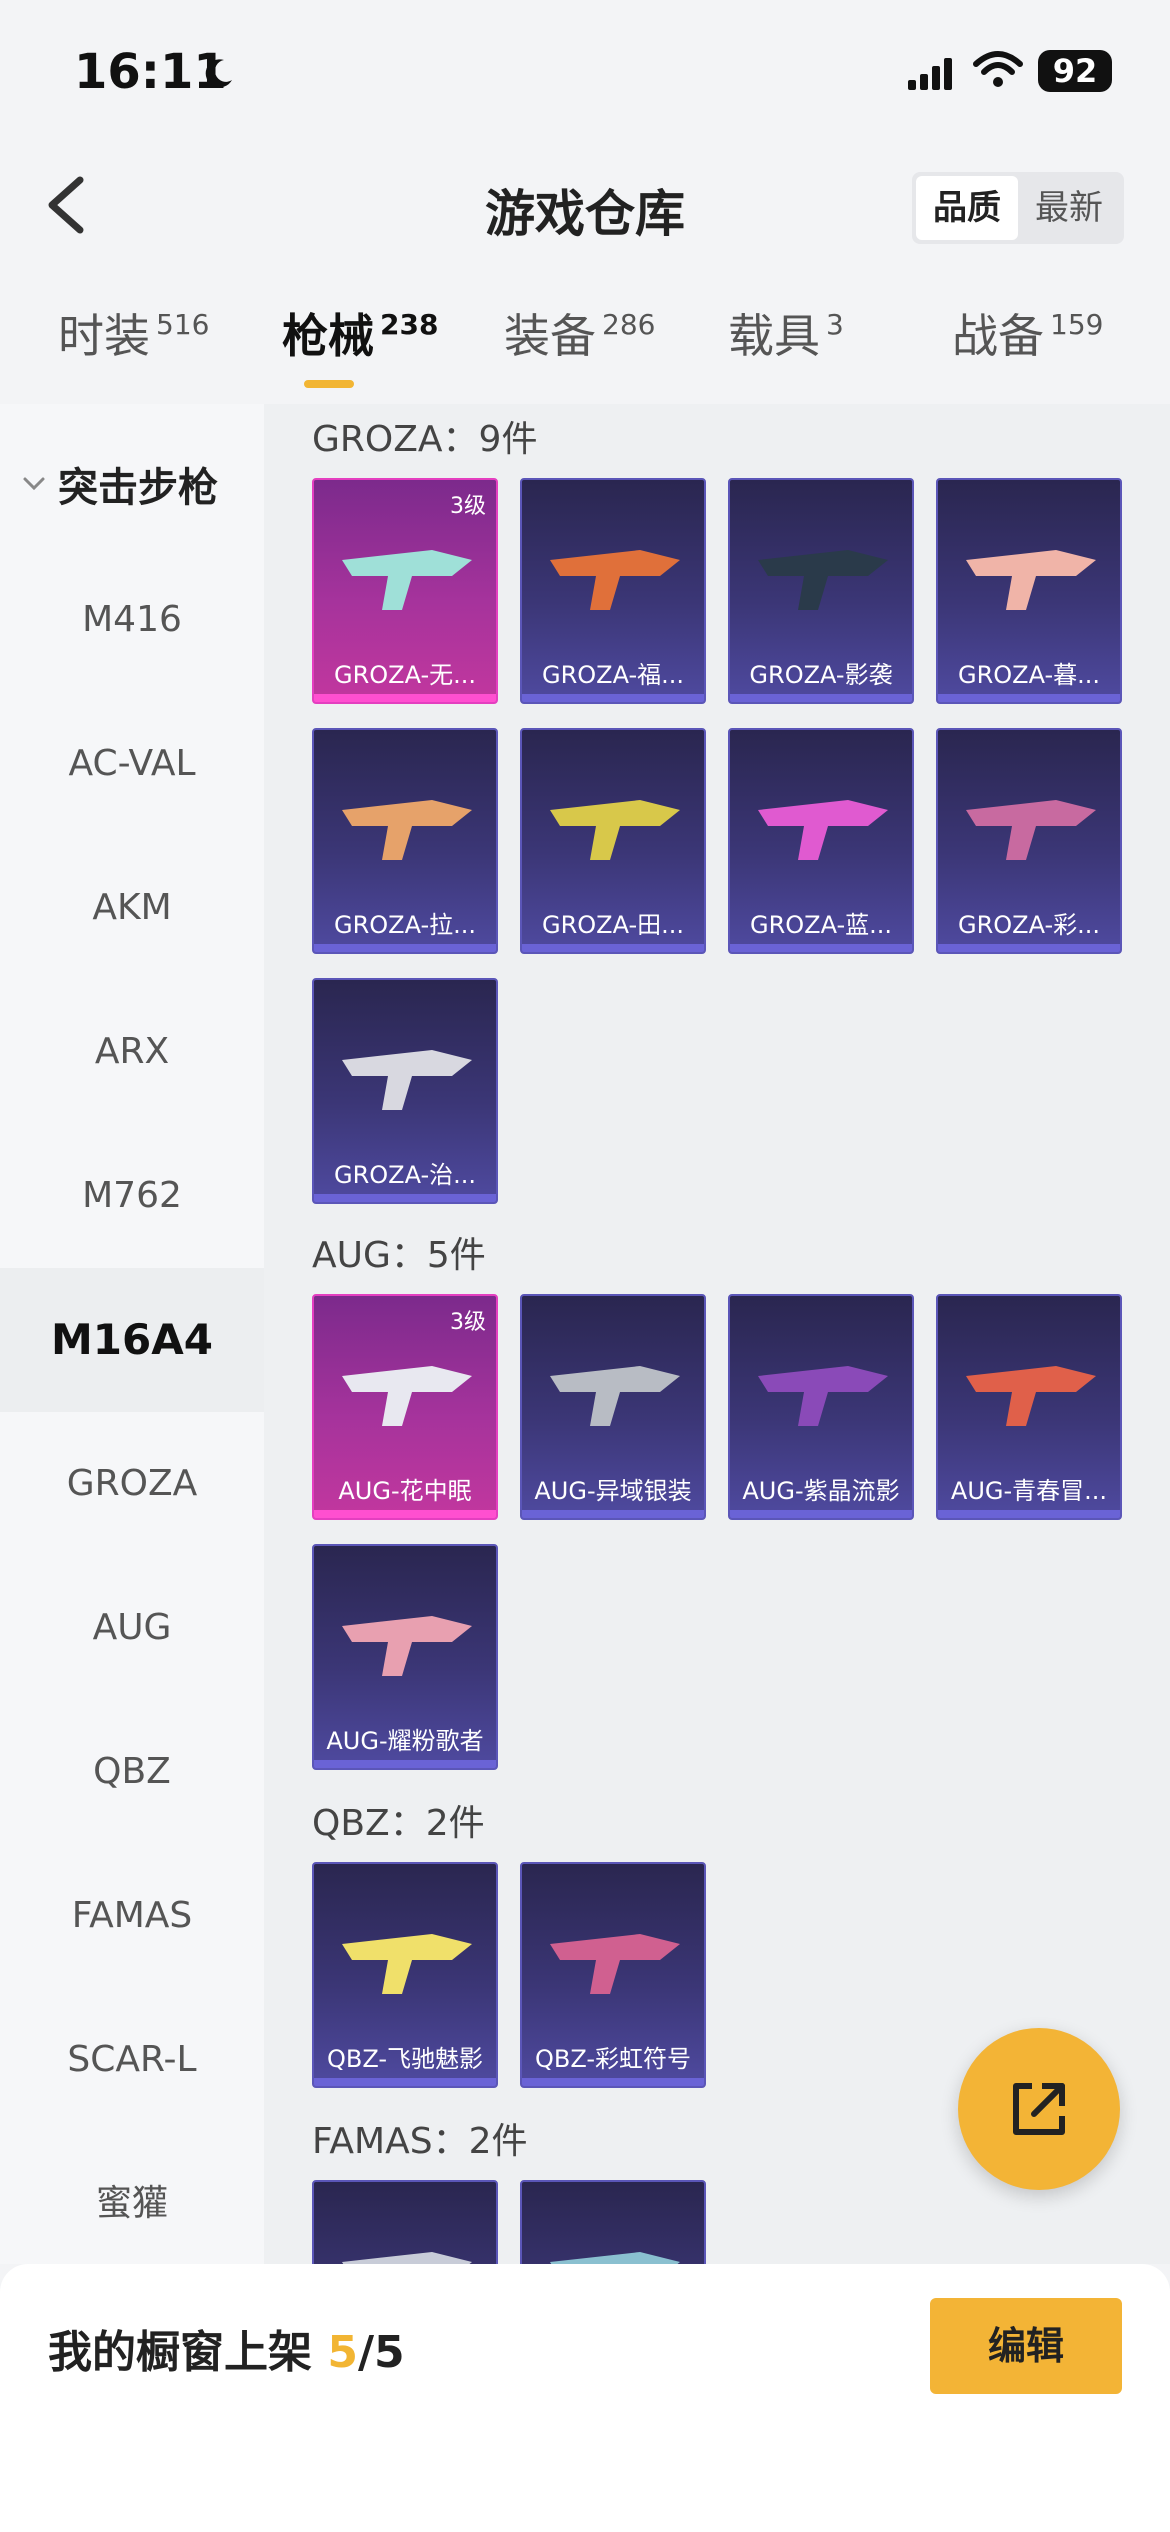 Image resolution: width=1170 pixels, height=2532 pixels. Describe the element at coordinates (613, 1491) in the screenshot. I see `skin-name: AUG-异域银装` at that location.